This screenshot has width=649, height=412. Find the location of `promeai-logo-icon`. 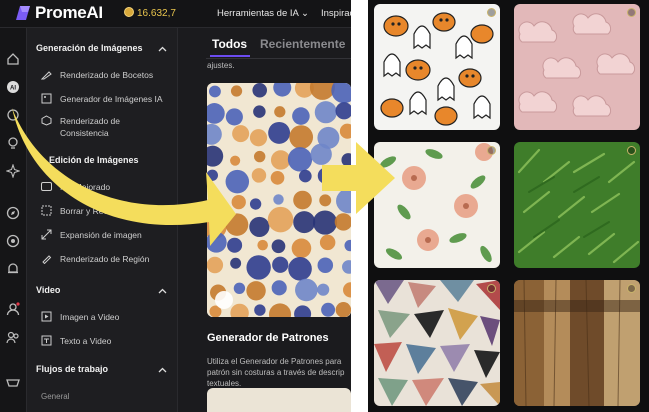

promeai-logo-icon is located at coordinates (23, 13).